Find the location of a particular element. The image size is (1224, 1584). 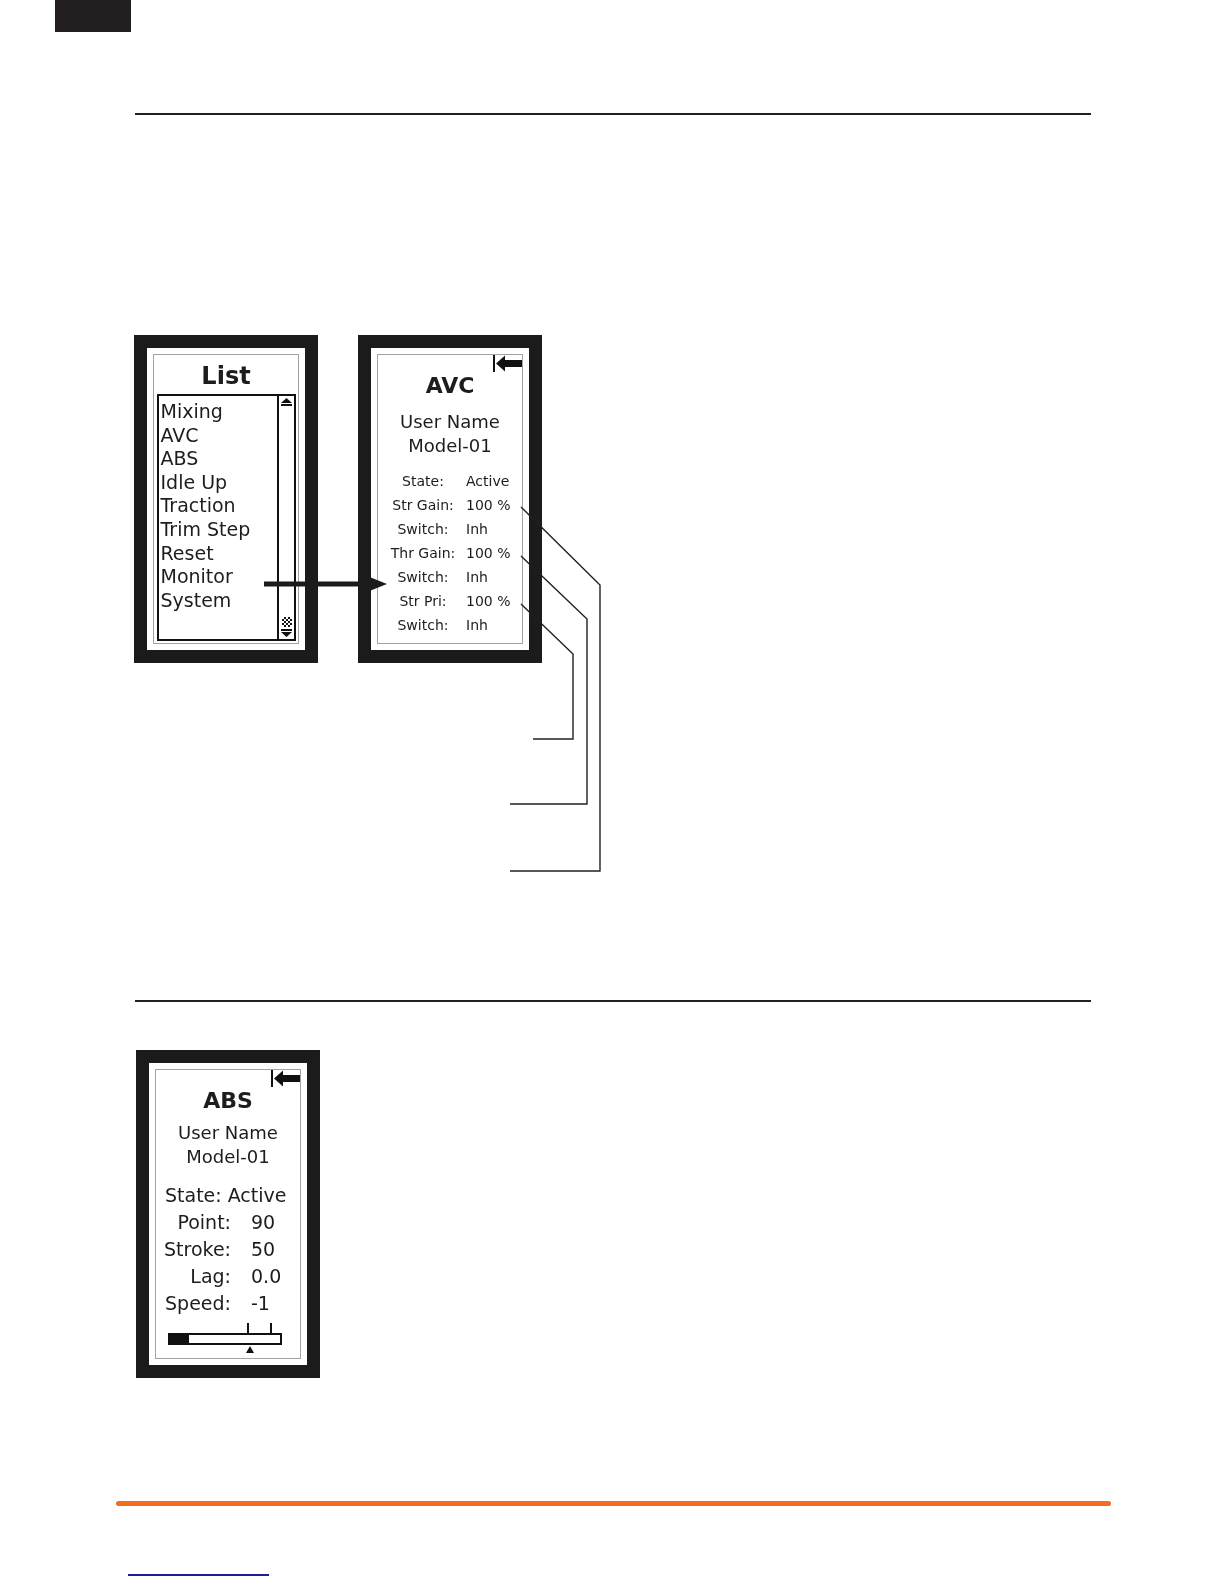

scrollbar is located at coordinates (285, 517).